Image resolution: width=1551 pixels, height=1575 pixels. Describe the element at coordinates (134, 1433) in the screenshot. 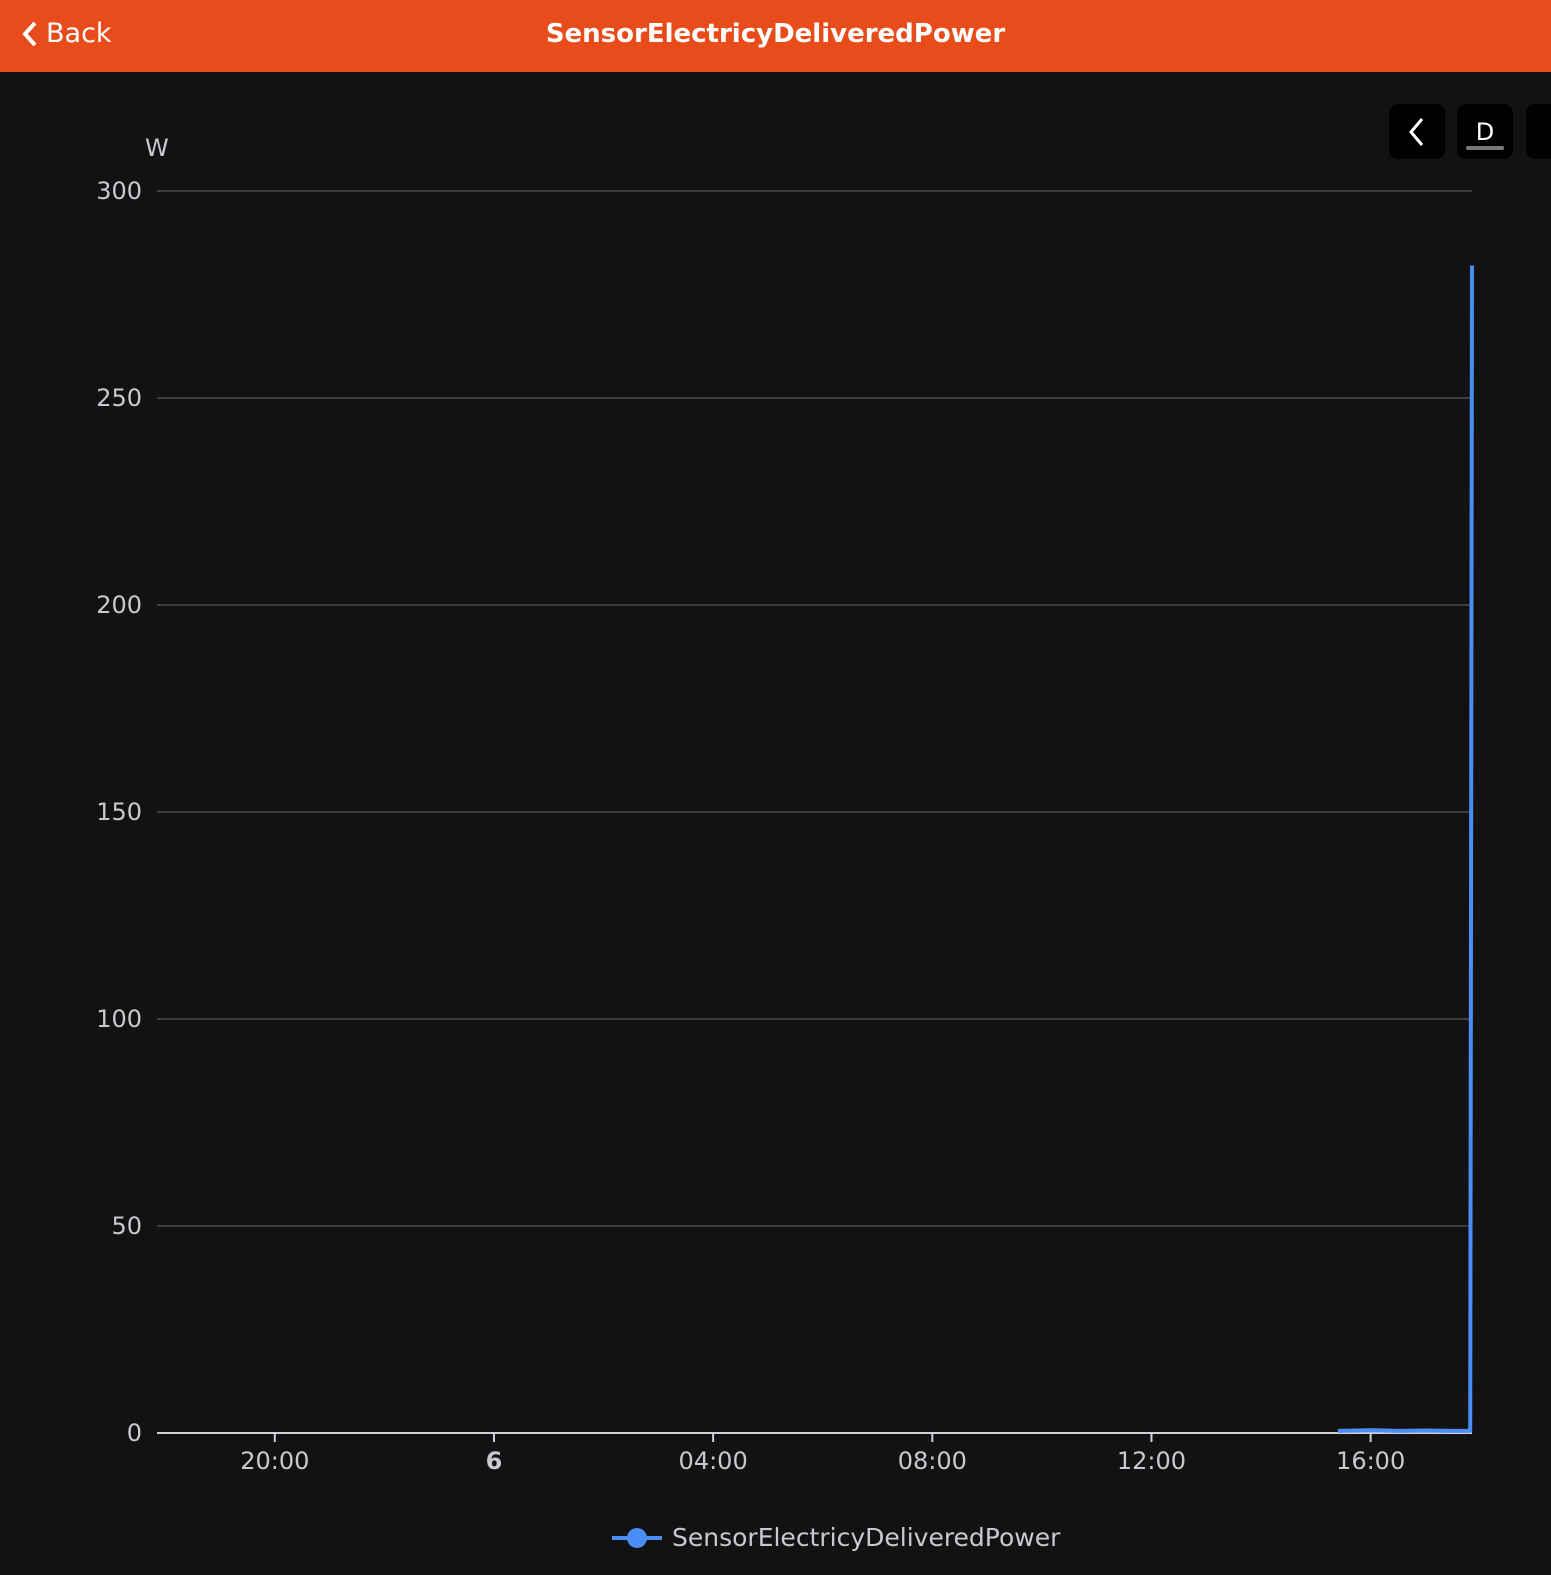

I see `y-tick-label: 0` at that location.